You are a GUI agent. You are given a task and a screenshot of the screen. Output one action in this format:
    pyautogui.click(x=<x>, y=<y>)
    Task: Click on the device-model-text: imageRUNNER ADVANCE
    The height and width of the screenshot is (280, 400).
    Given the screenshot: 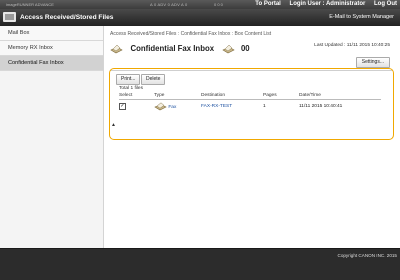 What is the action you would take?
    pyautogui.click(x=30, y=4)
    